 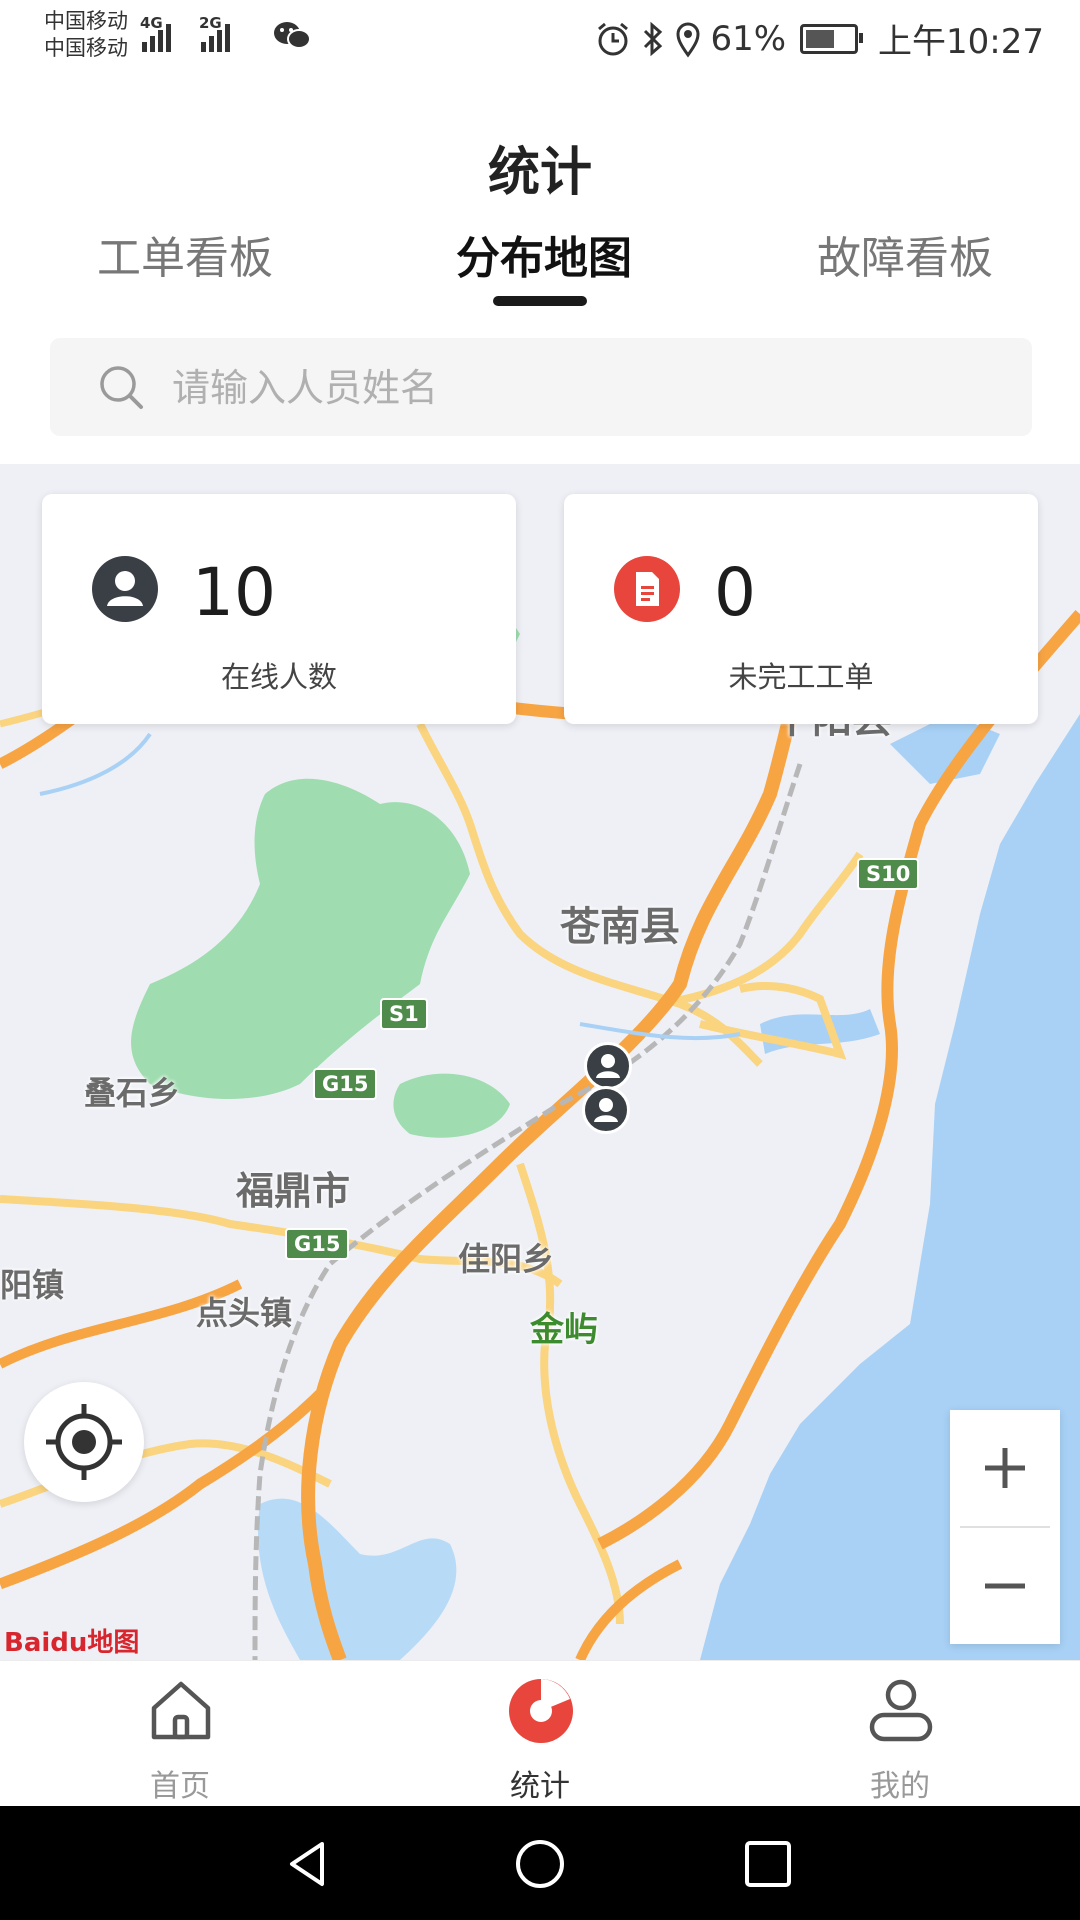 What do you see at coordinates (888, 874) in the screenshot?
I see `road-shield-s10: S10` at bounding box center [888, 874].